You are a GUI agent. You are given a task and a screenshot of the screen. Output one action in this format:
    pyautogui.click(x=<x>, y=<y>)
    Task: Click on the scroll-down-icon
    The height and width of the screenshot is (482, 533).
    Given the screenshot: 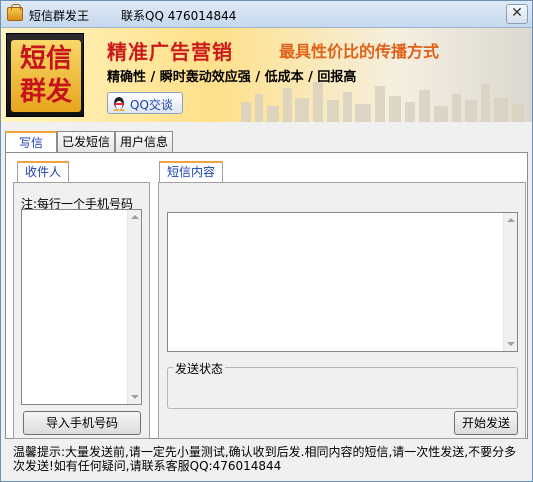 What is the action you would take?
    pyautogui.click(x=135, y=397)
    